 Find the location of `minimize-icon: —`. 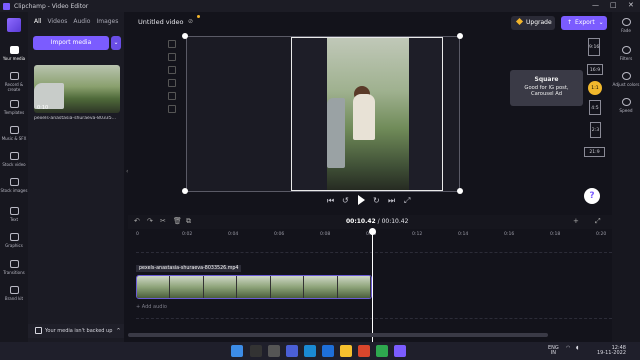

minimize-icon: — is located at coordinates (595, 5).